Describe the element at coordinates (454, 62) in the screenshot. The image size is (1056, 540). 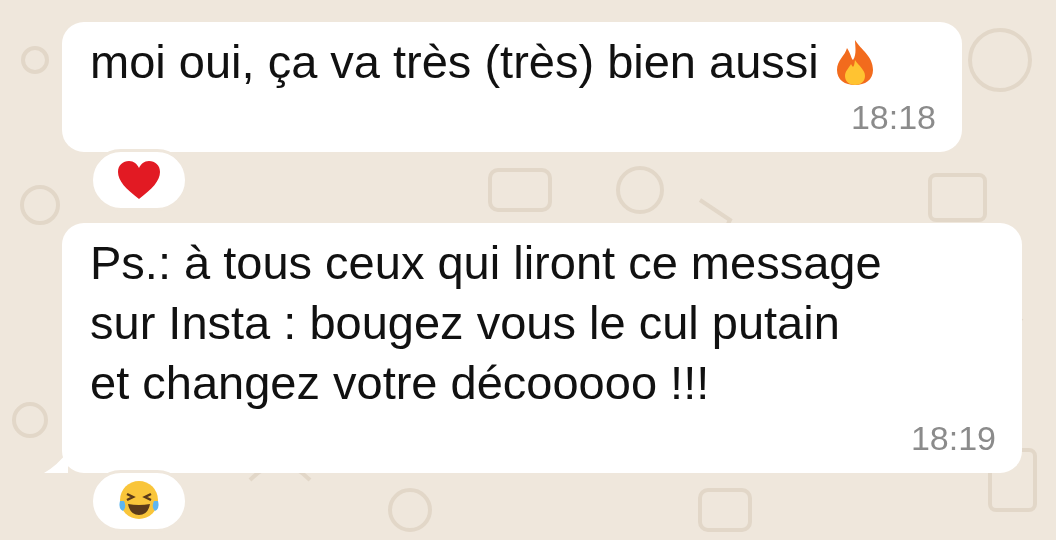
I see `message-text: moi oui, ça va très (très) bien aussi` at that location.